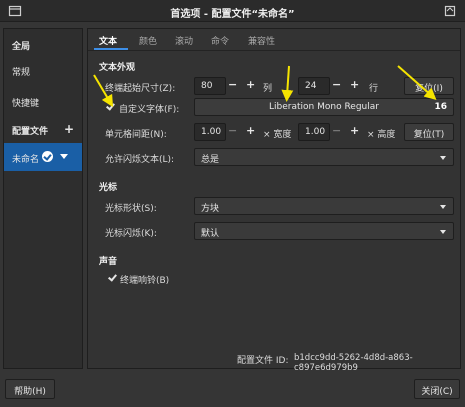  I want to click on sidebar-item-label: 全局, so click(21, 47).